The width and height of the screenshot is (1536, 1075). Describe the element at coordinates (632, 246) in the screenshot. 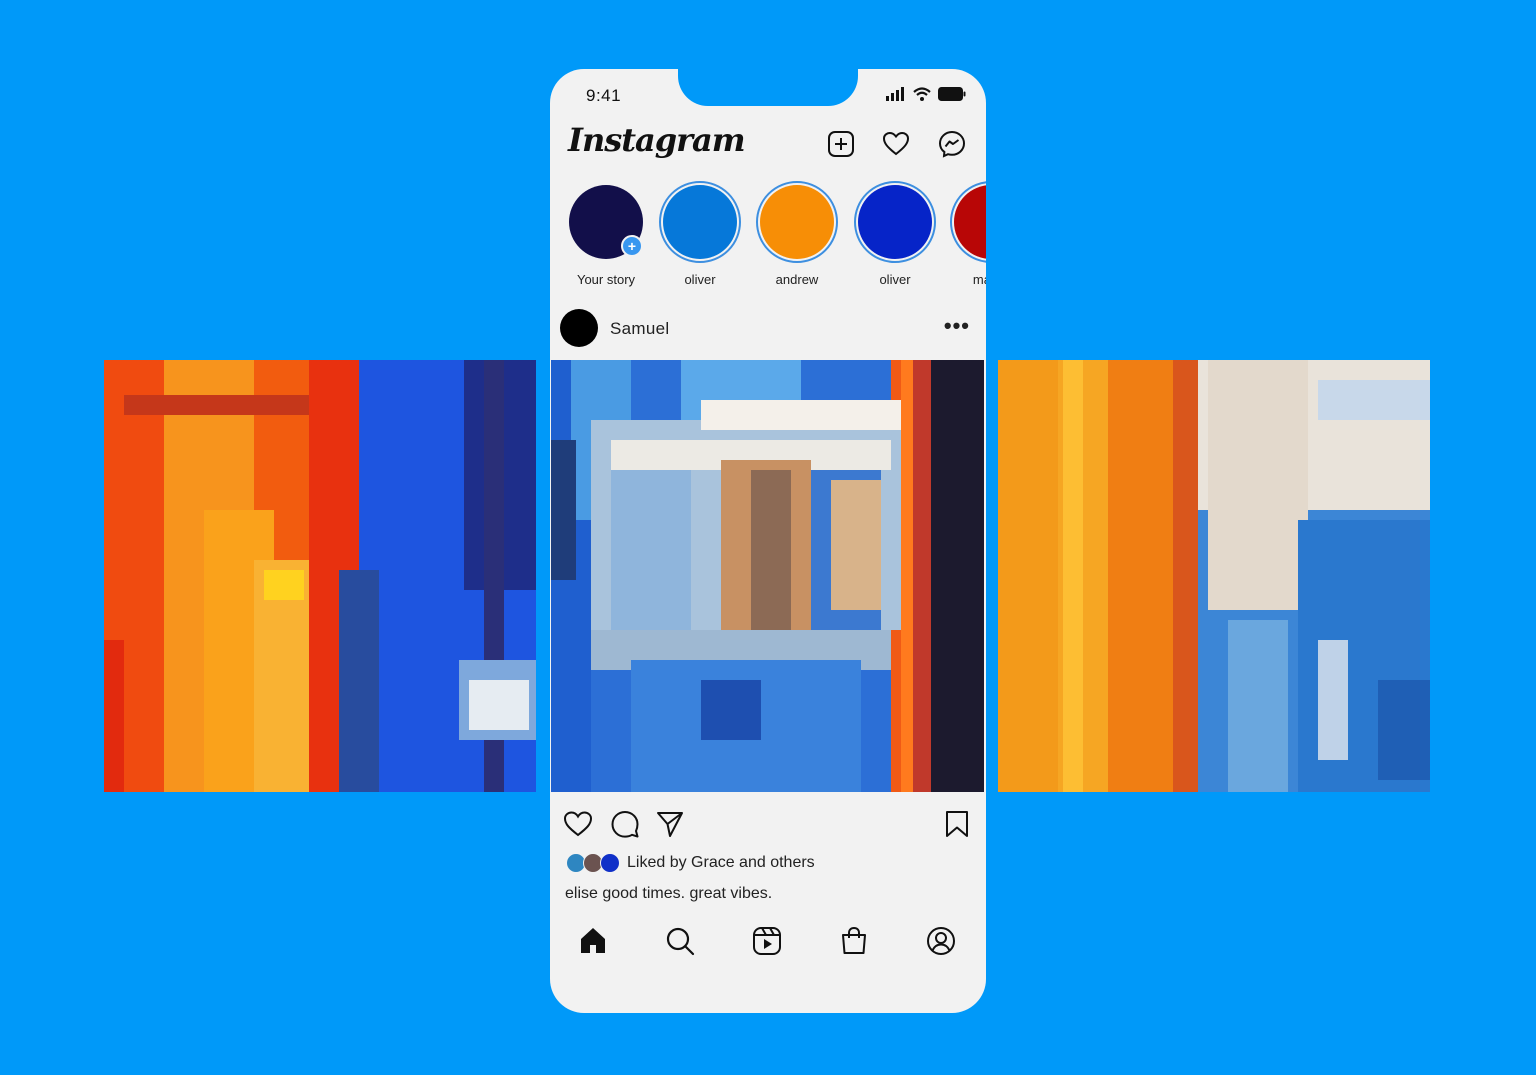

I see `add-story-icon: +` at that location.